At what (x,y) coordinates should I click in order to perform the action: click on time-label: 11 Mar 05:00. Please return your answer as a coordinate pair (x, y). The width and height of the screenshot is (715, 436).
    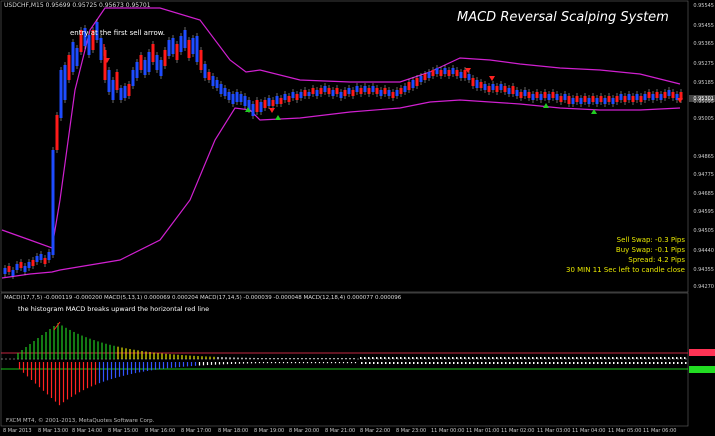
    Looking at the image, I should click on (625, 431).